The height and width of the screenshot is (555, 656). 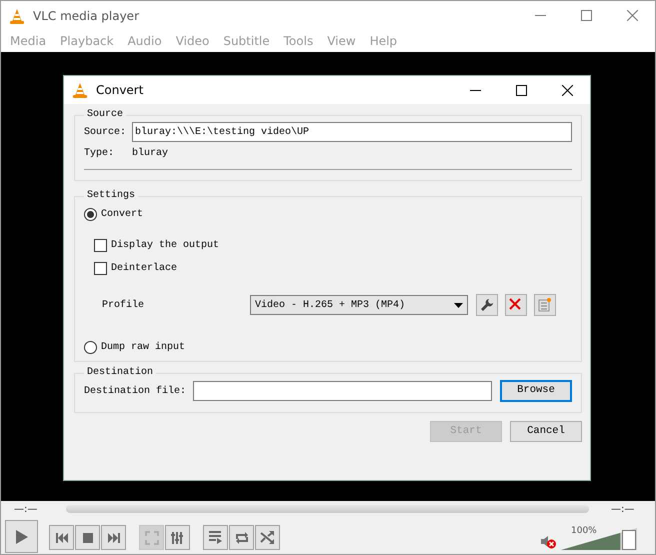 I want to click on window-title: VLC media player, so click(x=86, y=16).